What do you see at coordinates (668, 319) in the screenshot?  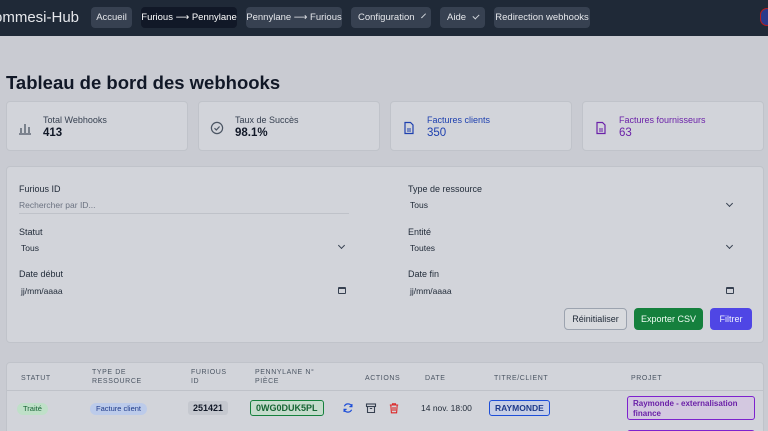 I see `export-csv-button: Exporter CSV` at bounding box center [668, 319].